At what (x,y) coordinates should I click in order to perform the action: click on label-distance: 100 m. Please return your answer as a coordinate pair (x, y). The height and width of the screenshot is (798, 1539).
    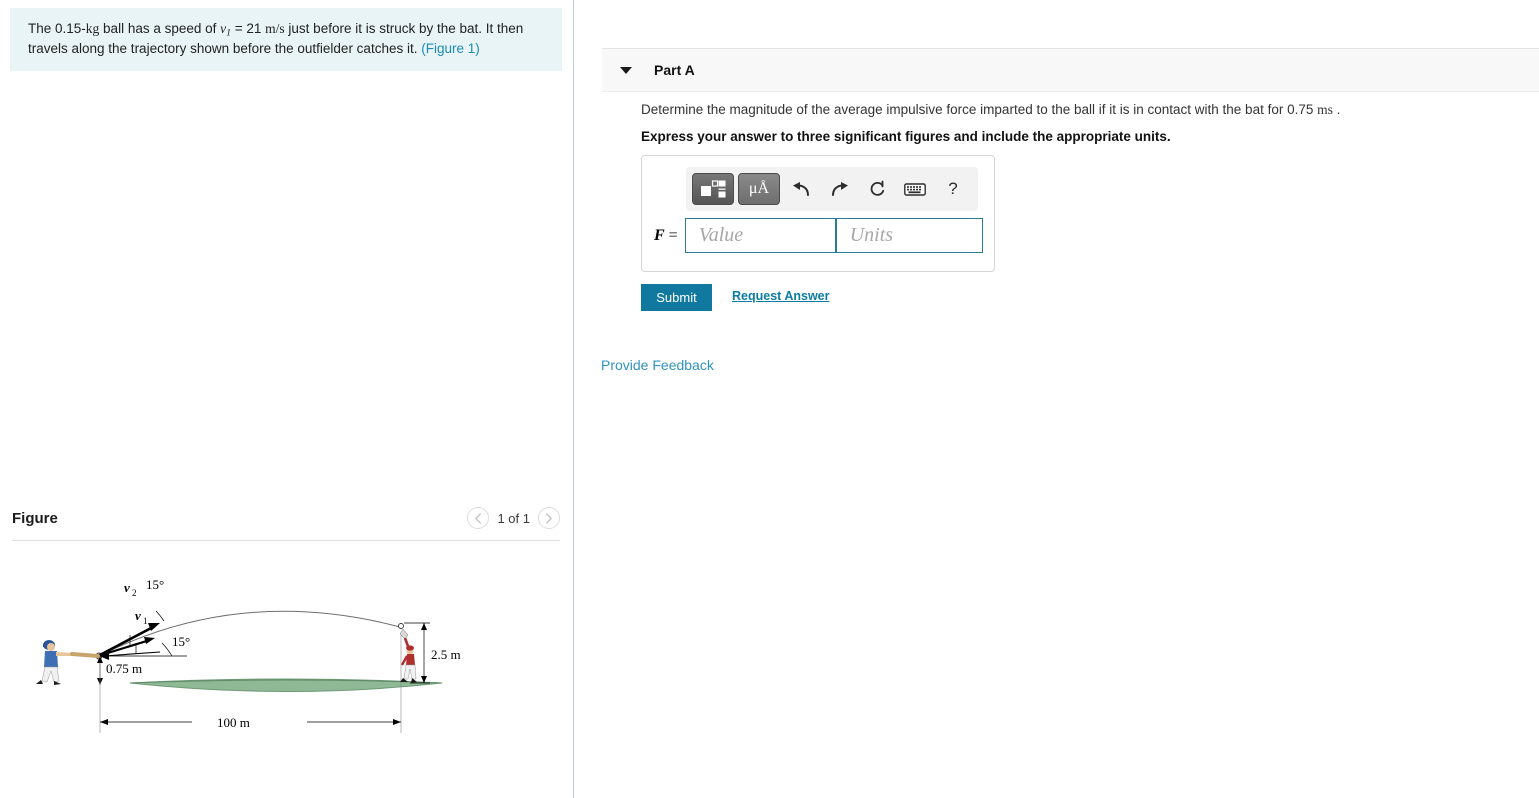
    Looking at the image, I should click on (233, 722).